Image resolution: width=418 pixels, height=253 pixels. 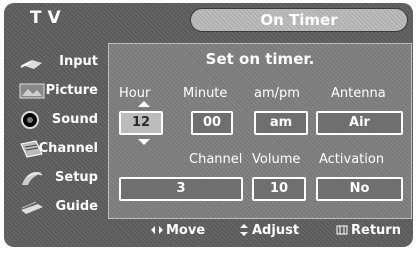 What do you see at coordinates (276, 230) in the screenshot?
I see `adjust-hint: Adjust` at bounding box center [276, 230].